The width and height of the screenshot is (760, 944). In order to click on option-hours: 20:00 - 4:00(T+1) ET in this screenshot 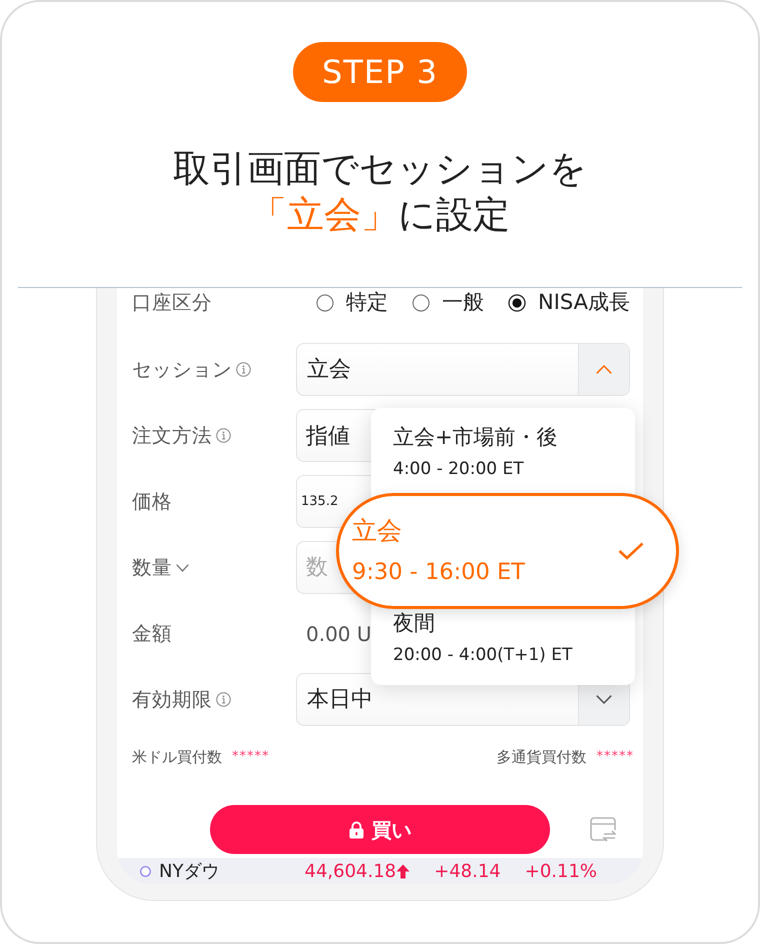, I will do `click(483, 655)`.